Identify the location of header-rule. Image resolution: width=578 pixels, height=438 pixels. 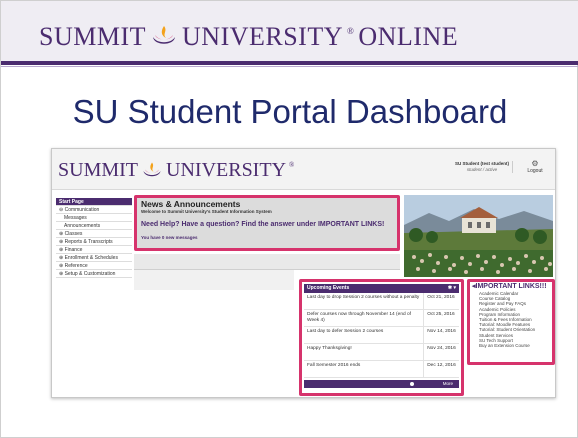
(289, 63).